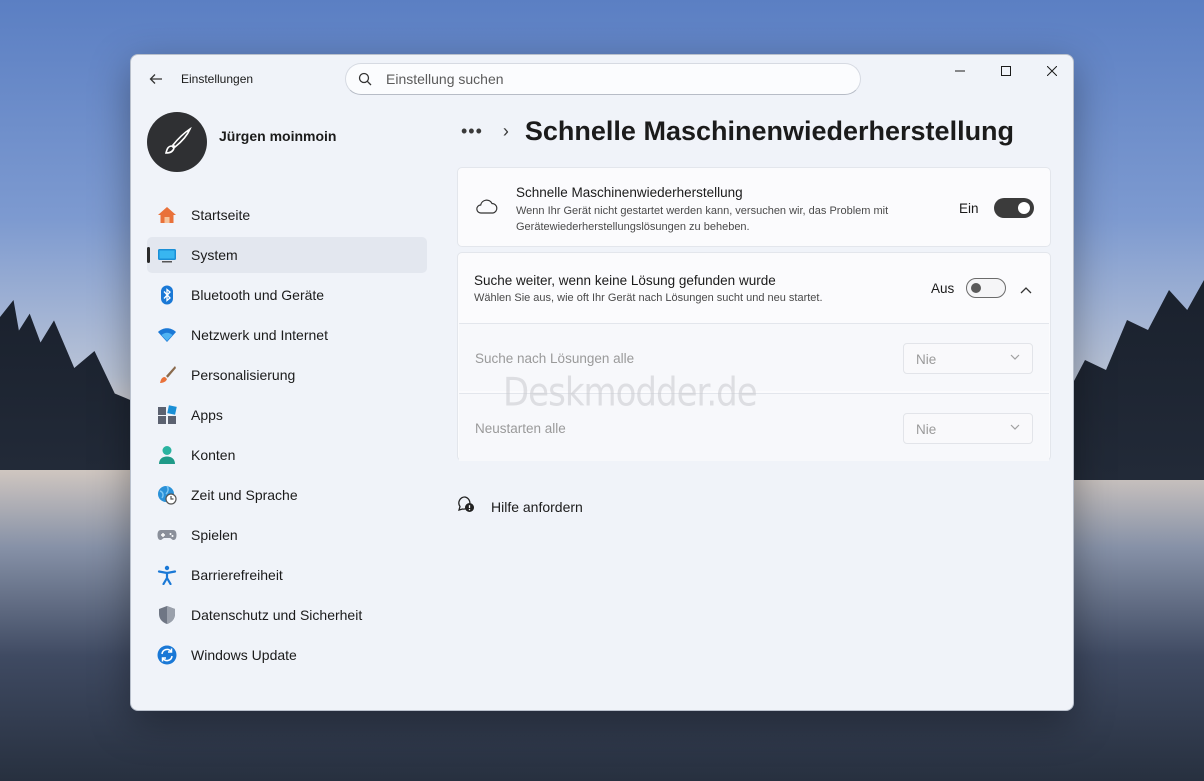 The width and height of the screenshot is (1204, 781). I want to click on sidebar-item-apps: Apps, so click(287, 415).